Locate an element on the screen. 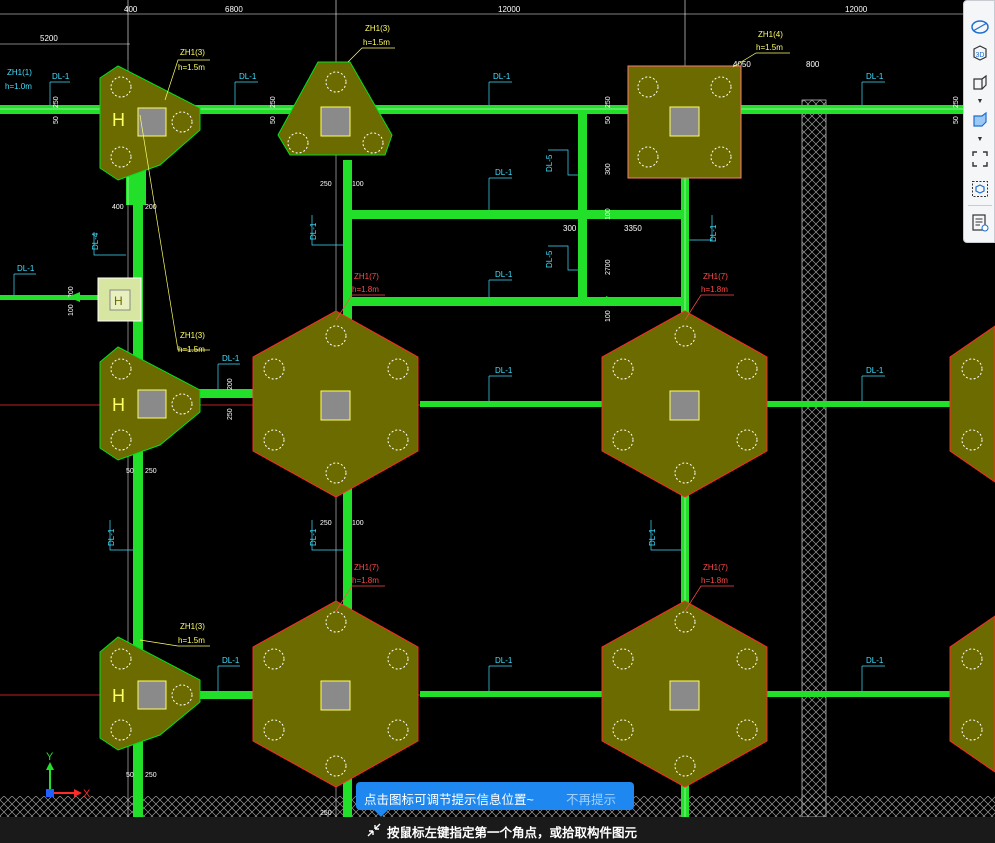  hint-tooltip: 点击图标可调节提示信息位置~ 不再提示 is located at coordinates (495, 799).